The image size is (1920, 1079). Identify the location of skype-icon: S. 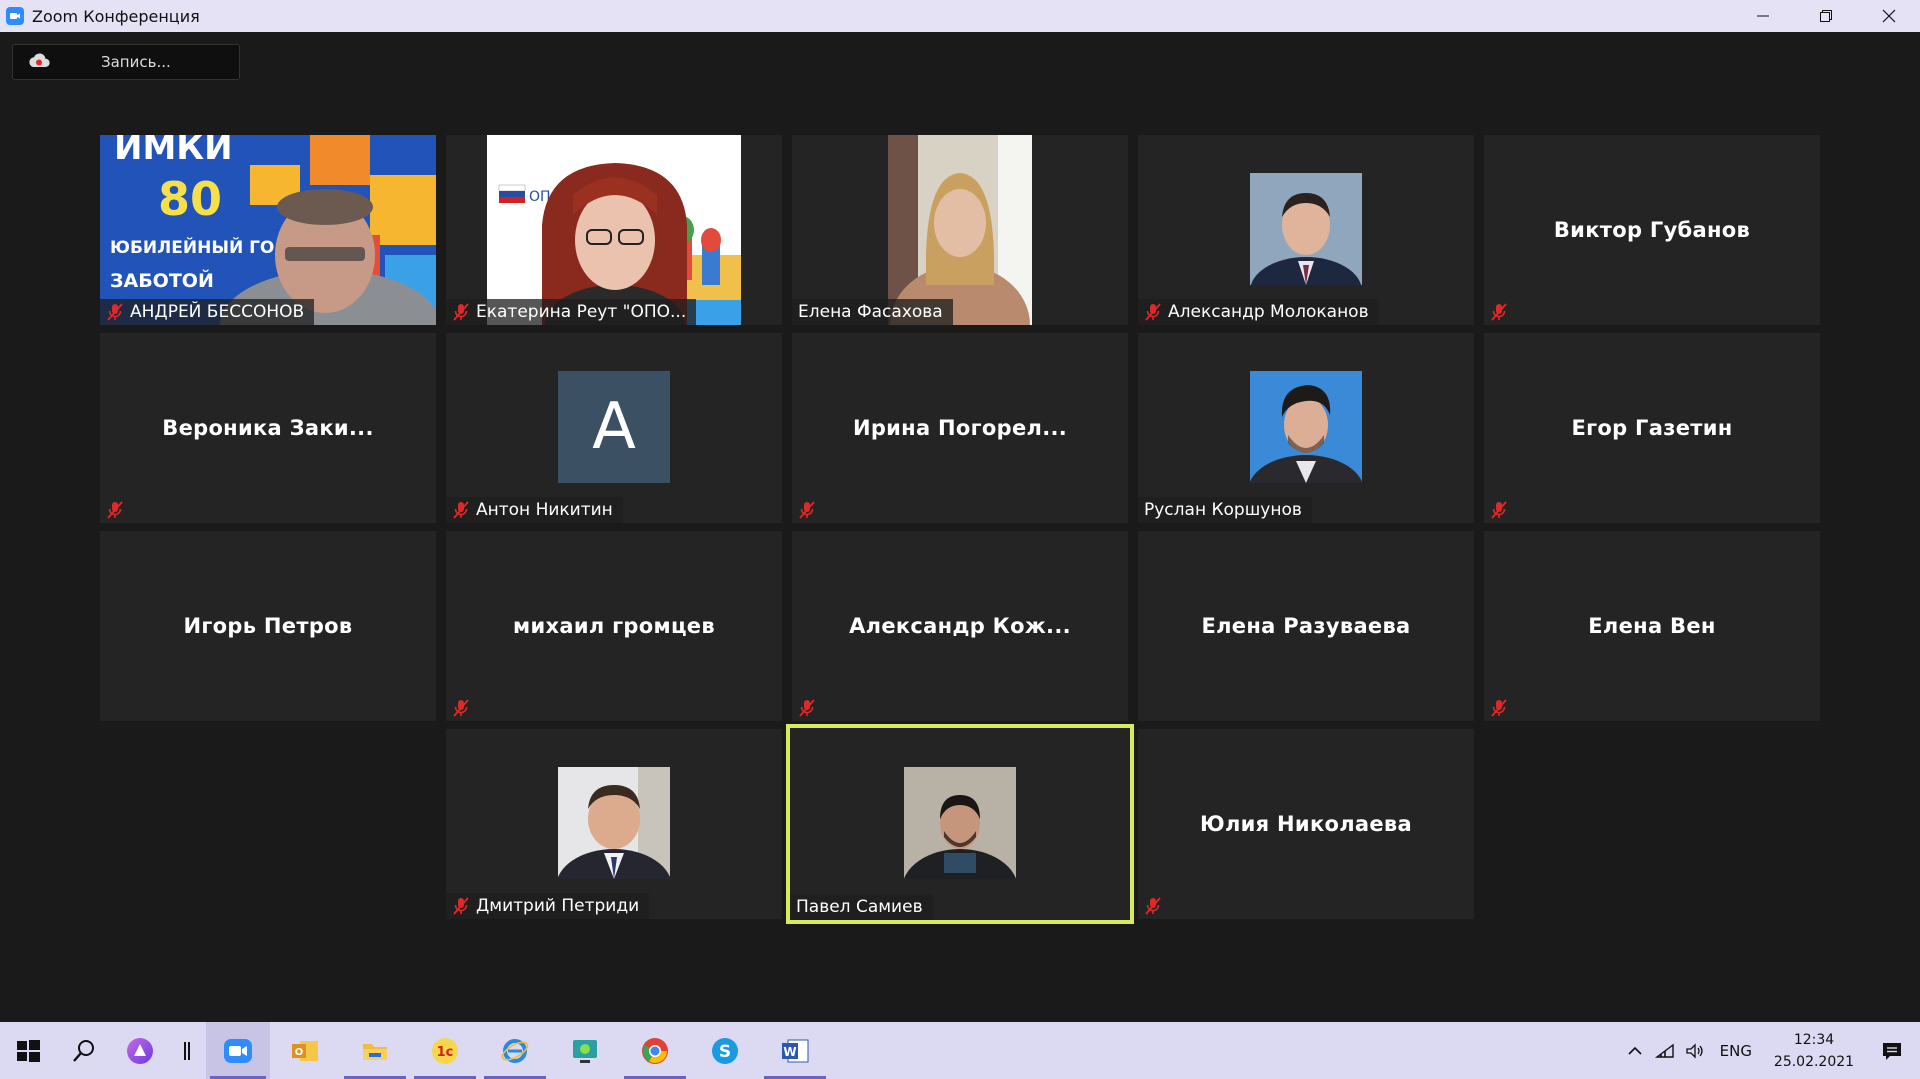
(725, 1050).